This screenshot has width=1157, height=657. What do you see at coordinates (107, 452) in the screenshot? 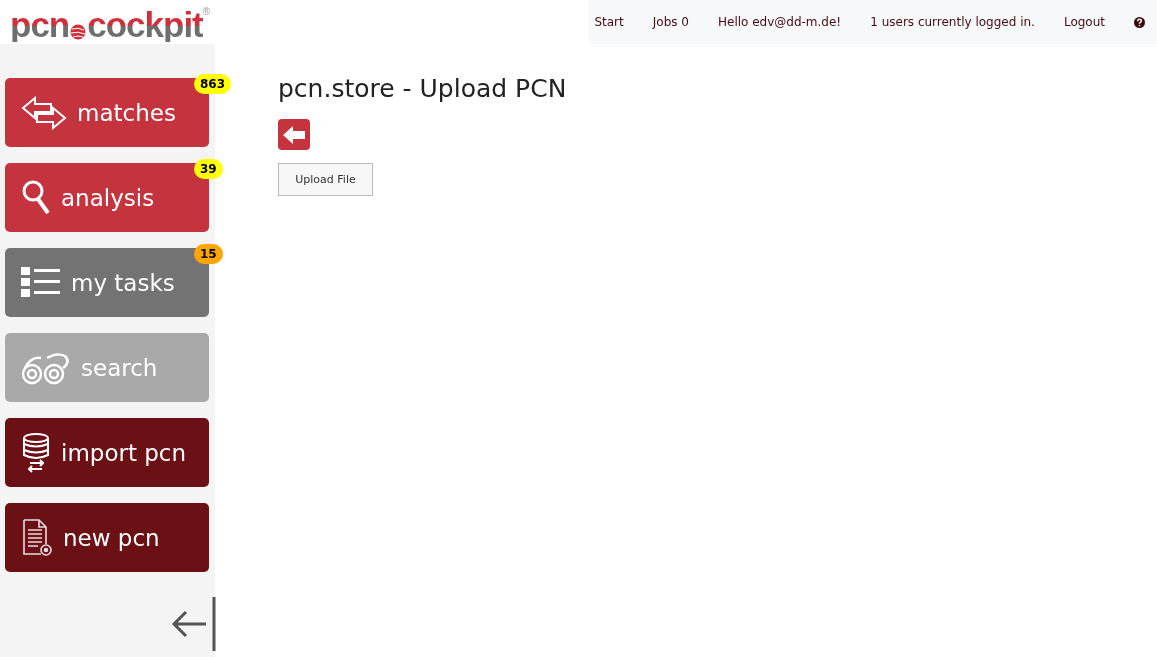
I see `sidebar-item: import pcn` at bounding box center [107, 452].